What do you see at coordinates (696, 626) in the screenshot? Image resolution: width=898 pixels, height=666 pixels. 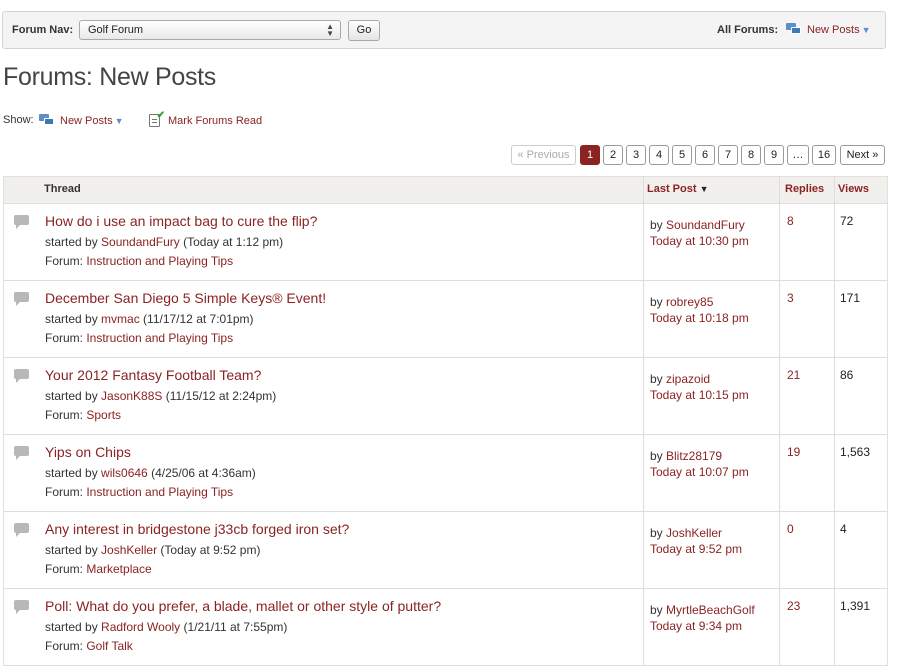 I see `last-post-time-link: Today at 9:34 pm` at bounding box center [696, 626].